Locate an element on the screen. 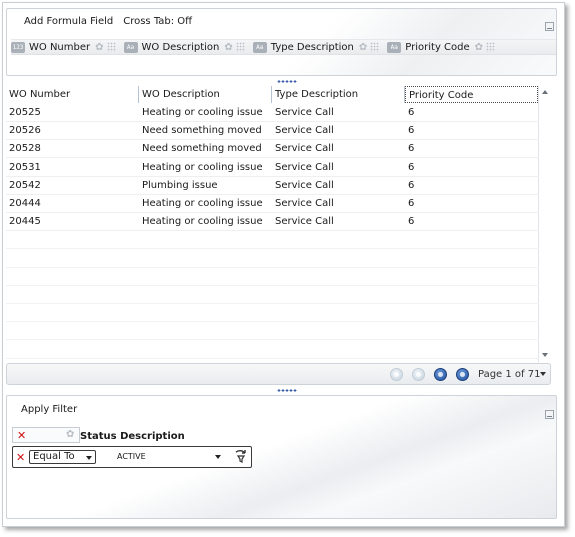 The height and width of the screenshot is (537, 575). column-header-priority-code: Priority Code is located at coordinates (471, 94).